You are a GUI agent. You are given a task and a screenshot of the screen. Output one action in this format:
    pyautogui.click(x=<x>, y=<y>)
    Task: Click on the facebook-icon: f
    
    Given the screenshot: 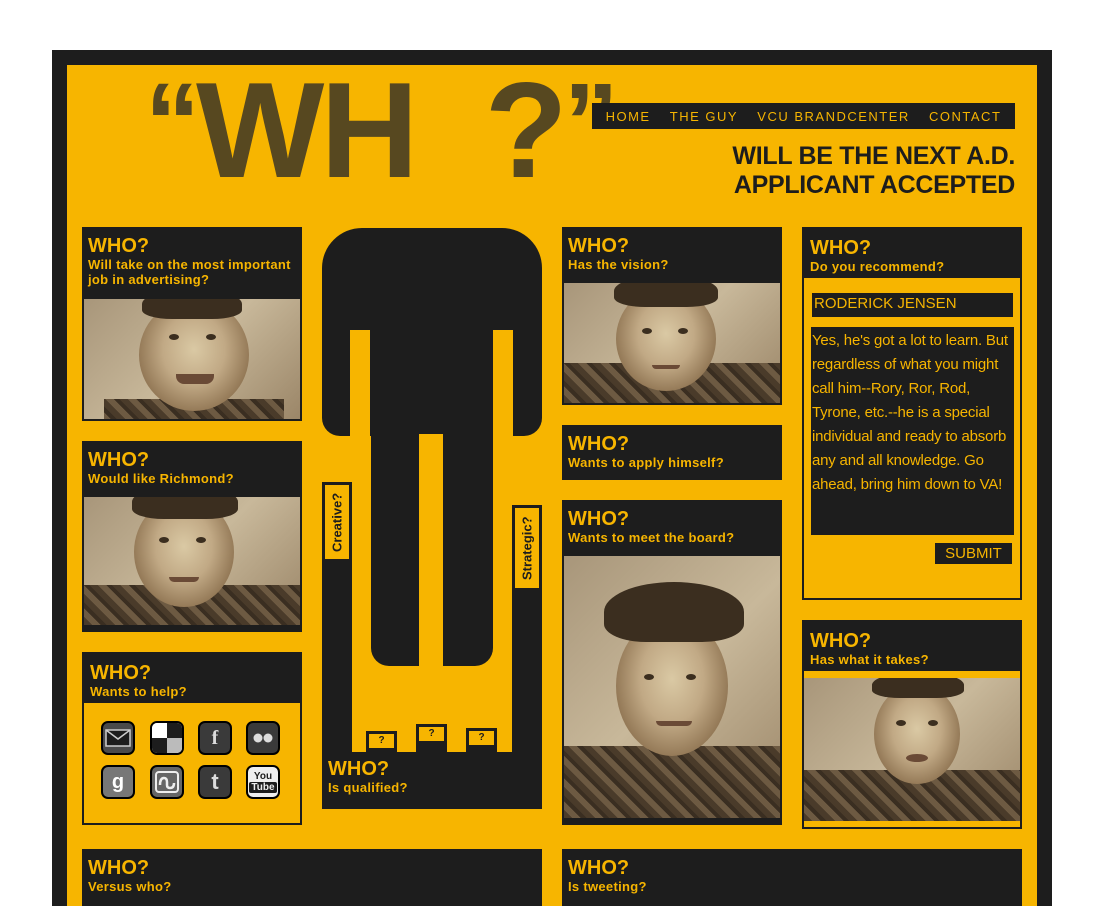 What is the action you would take?
    pyautogui.click(x=215, y=738)
    